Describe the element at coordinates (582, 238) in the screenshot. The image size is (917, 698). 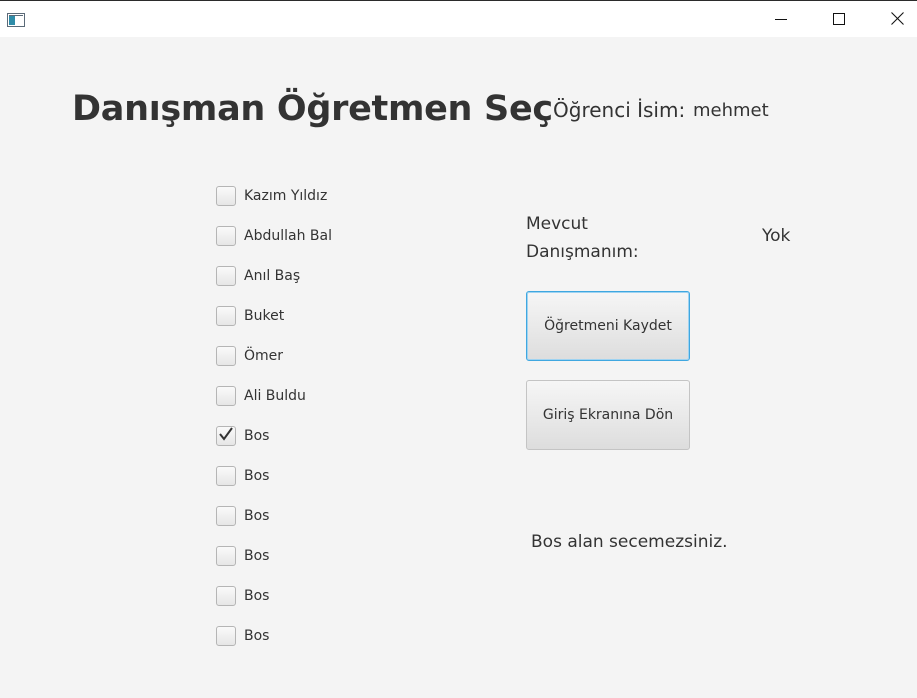
I see `current-advisor-label: Mevcut Danışmanım:` at that location.